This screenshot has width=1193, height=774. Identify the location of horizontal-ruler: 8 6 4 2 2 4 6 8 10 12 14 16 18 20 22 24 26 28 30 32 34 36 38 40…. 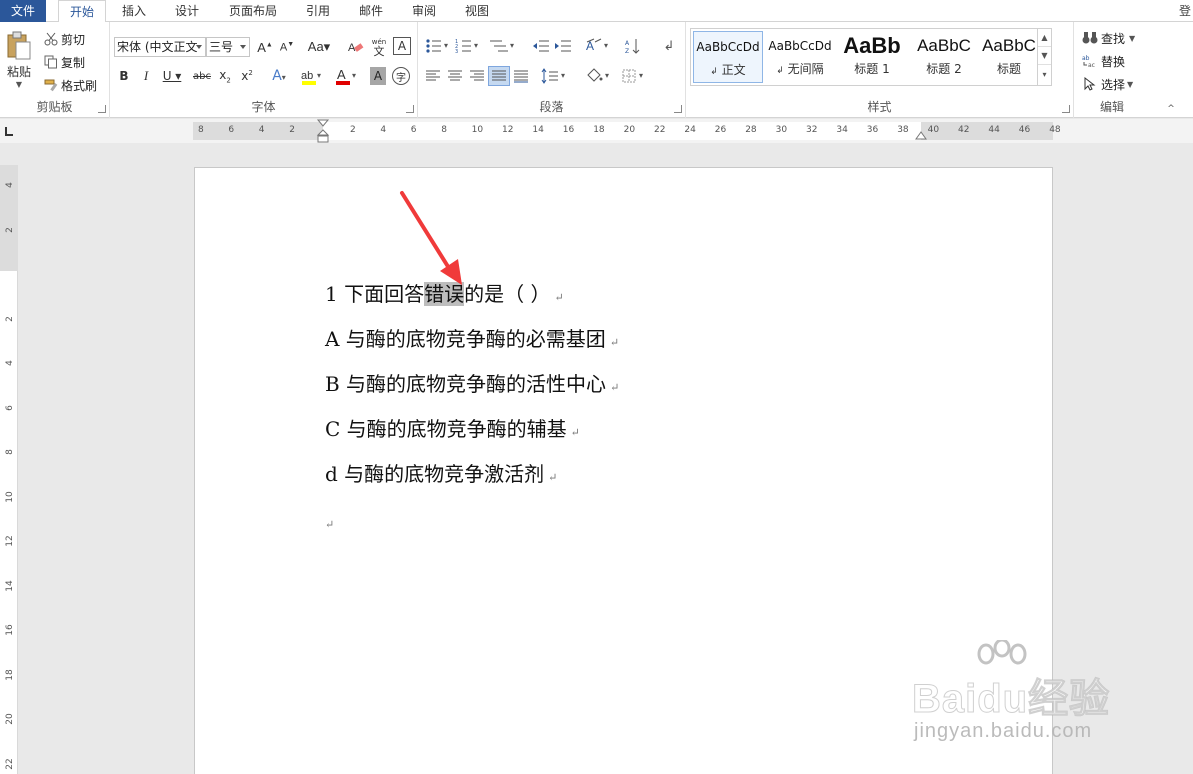
(627, 131).